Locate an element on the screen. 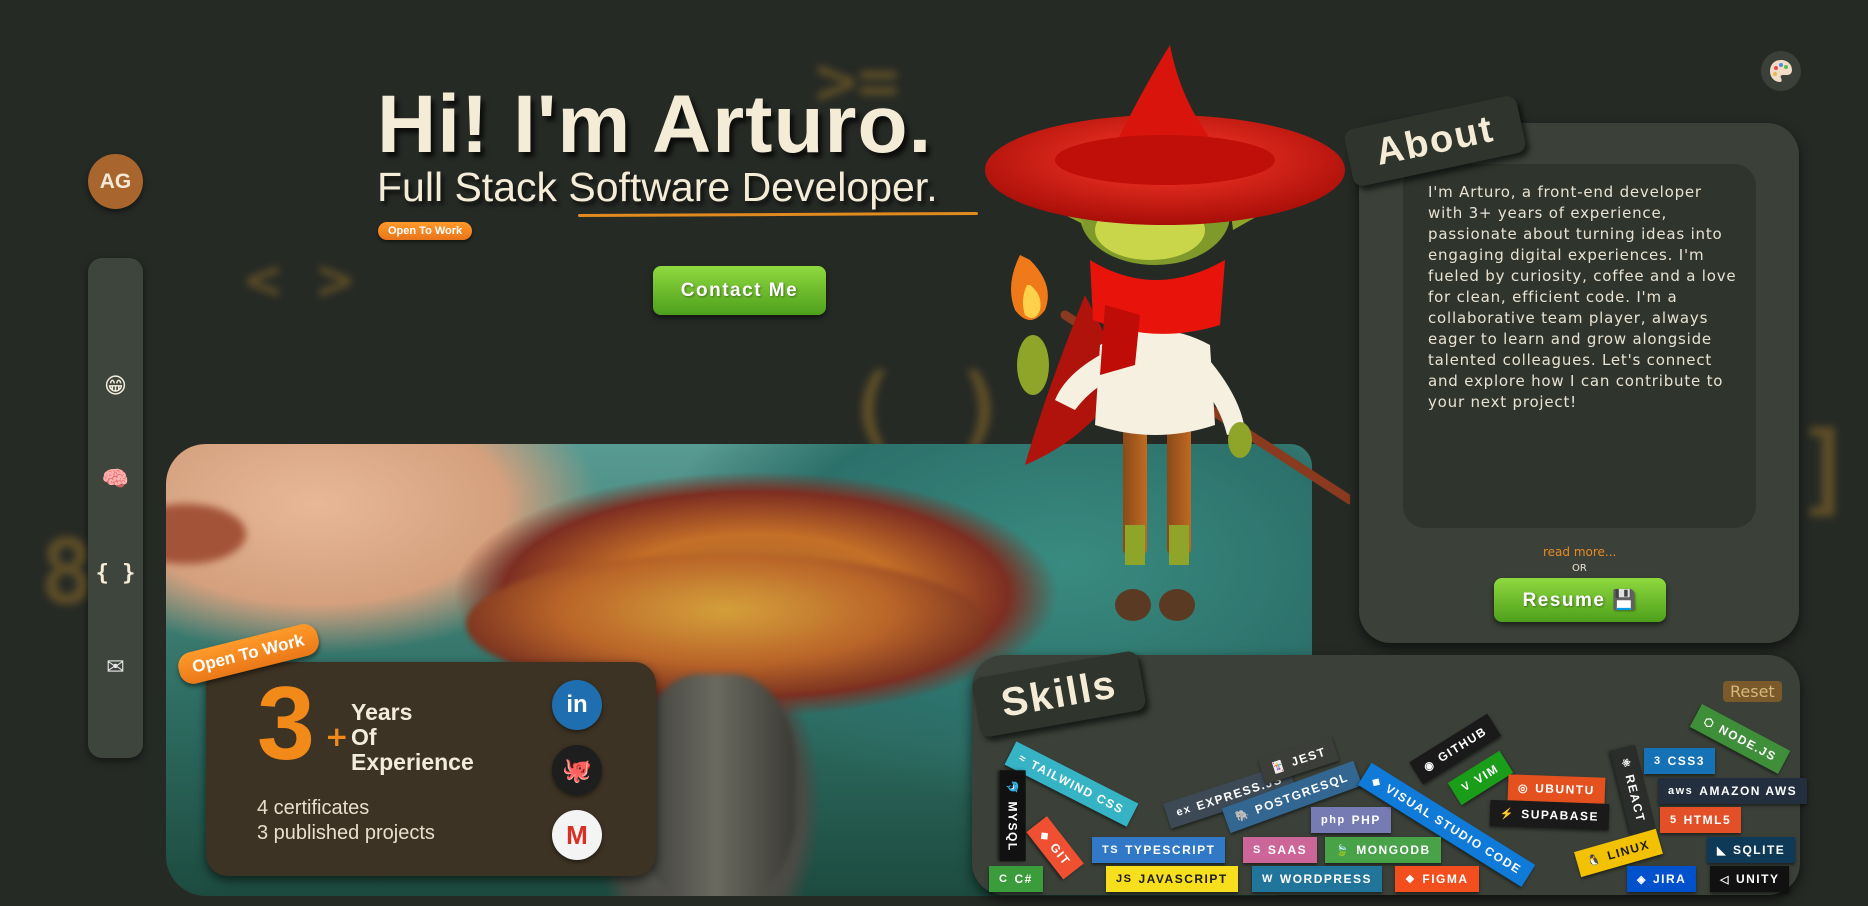 The image size is (1868, 906). skill-chip-jira: ◈ JIRA is located at coordinates (1662, 879).